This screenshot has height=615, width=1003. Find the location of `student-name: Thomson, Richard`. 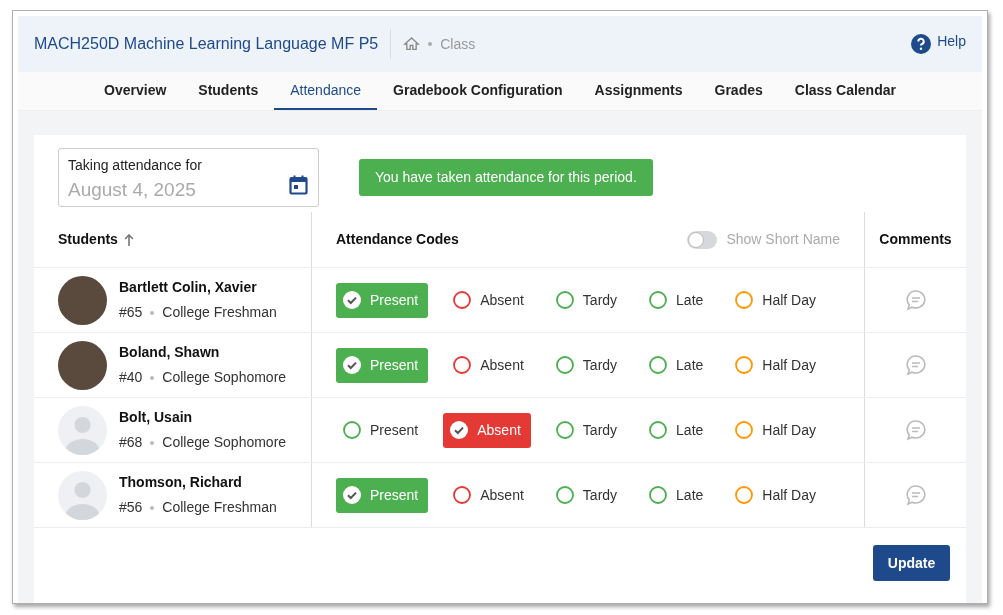

student-name: Thomson, Richard is located at coordinates (198, 482).